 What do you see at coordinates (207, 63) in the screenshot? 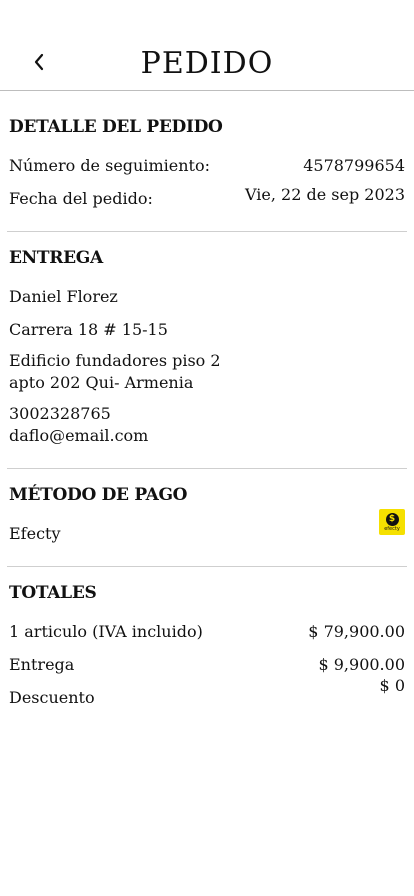
I see `page-title: PEDIDO` at bounding box center [207, 63].